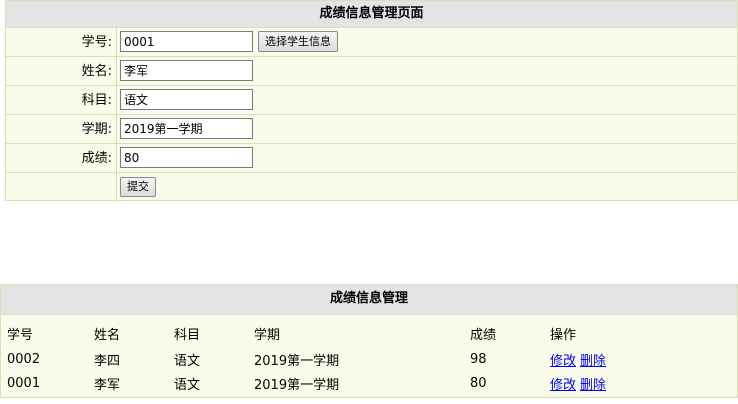  I want to click on subject-input, so click(186, 99).